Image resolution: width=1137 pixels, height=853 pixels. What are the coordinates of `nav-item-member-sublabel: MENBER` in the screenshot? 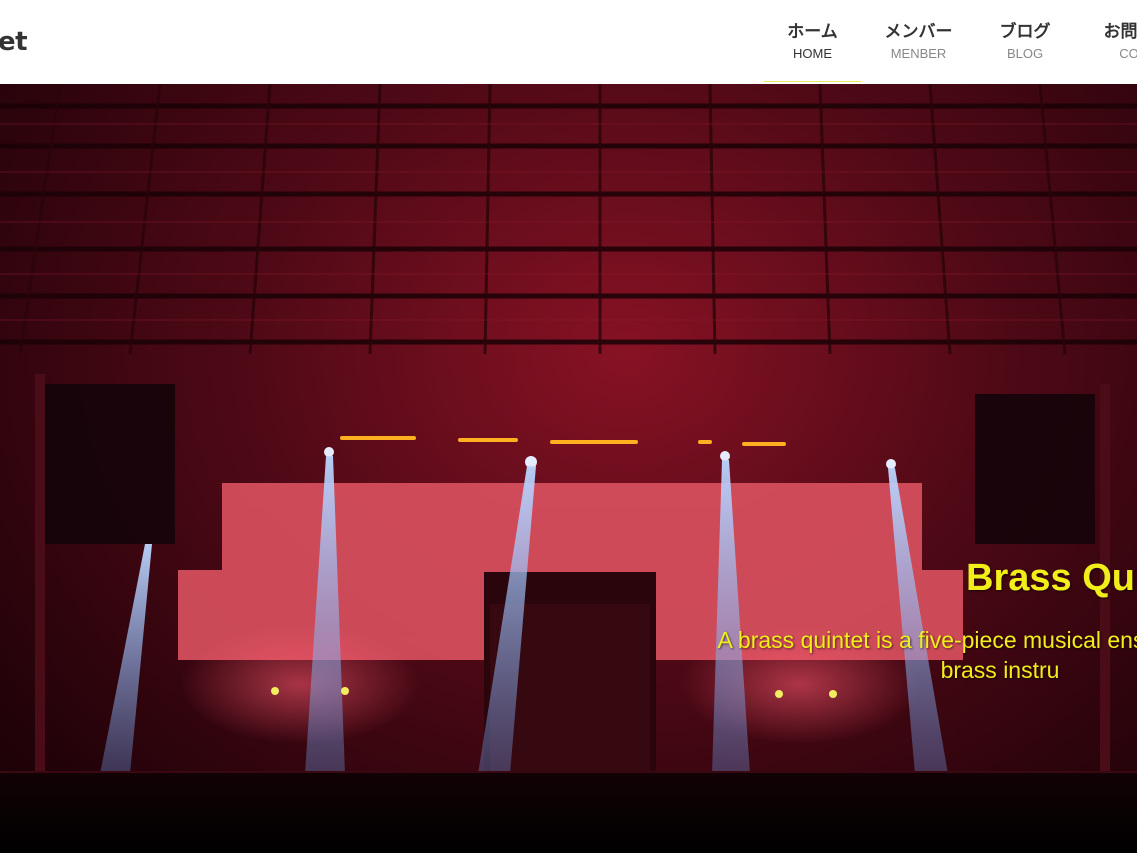 It's located at (918, 53).